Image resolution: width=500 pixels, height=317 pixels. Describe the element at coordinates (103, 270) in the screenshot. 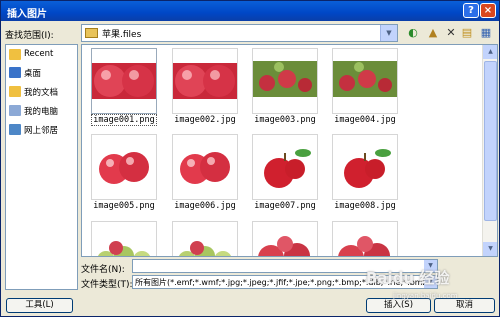

I see `filename-label: 文件名(N):` at that location.